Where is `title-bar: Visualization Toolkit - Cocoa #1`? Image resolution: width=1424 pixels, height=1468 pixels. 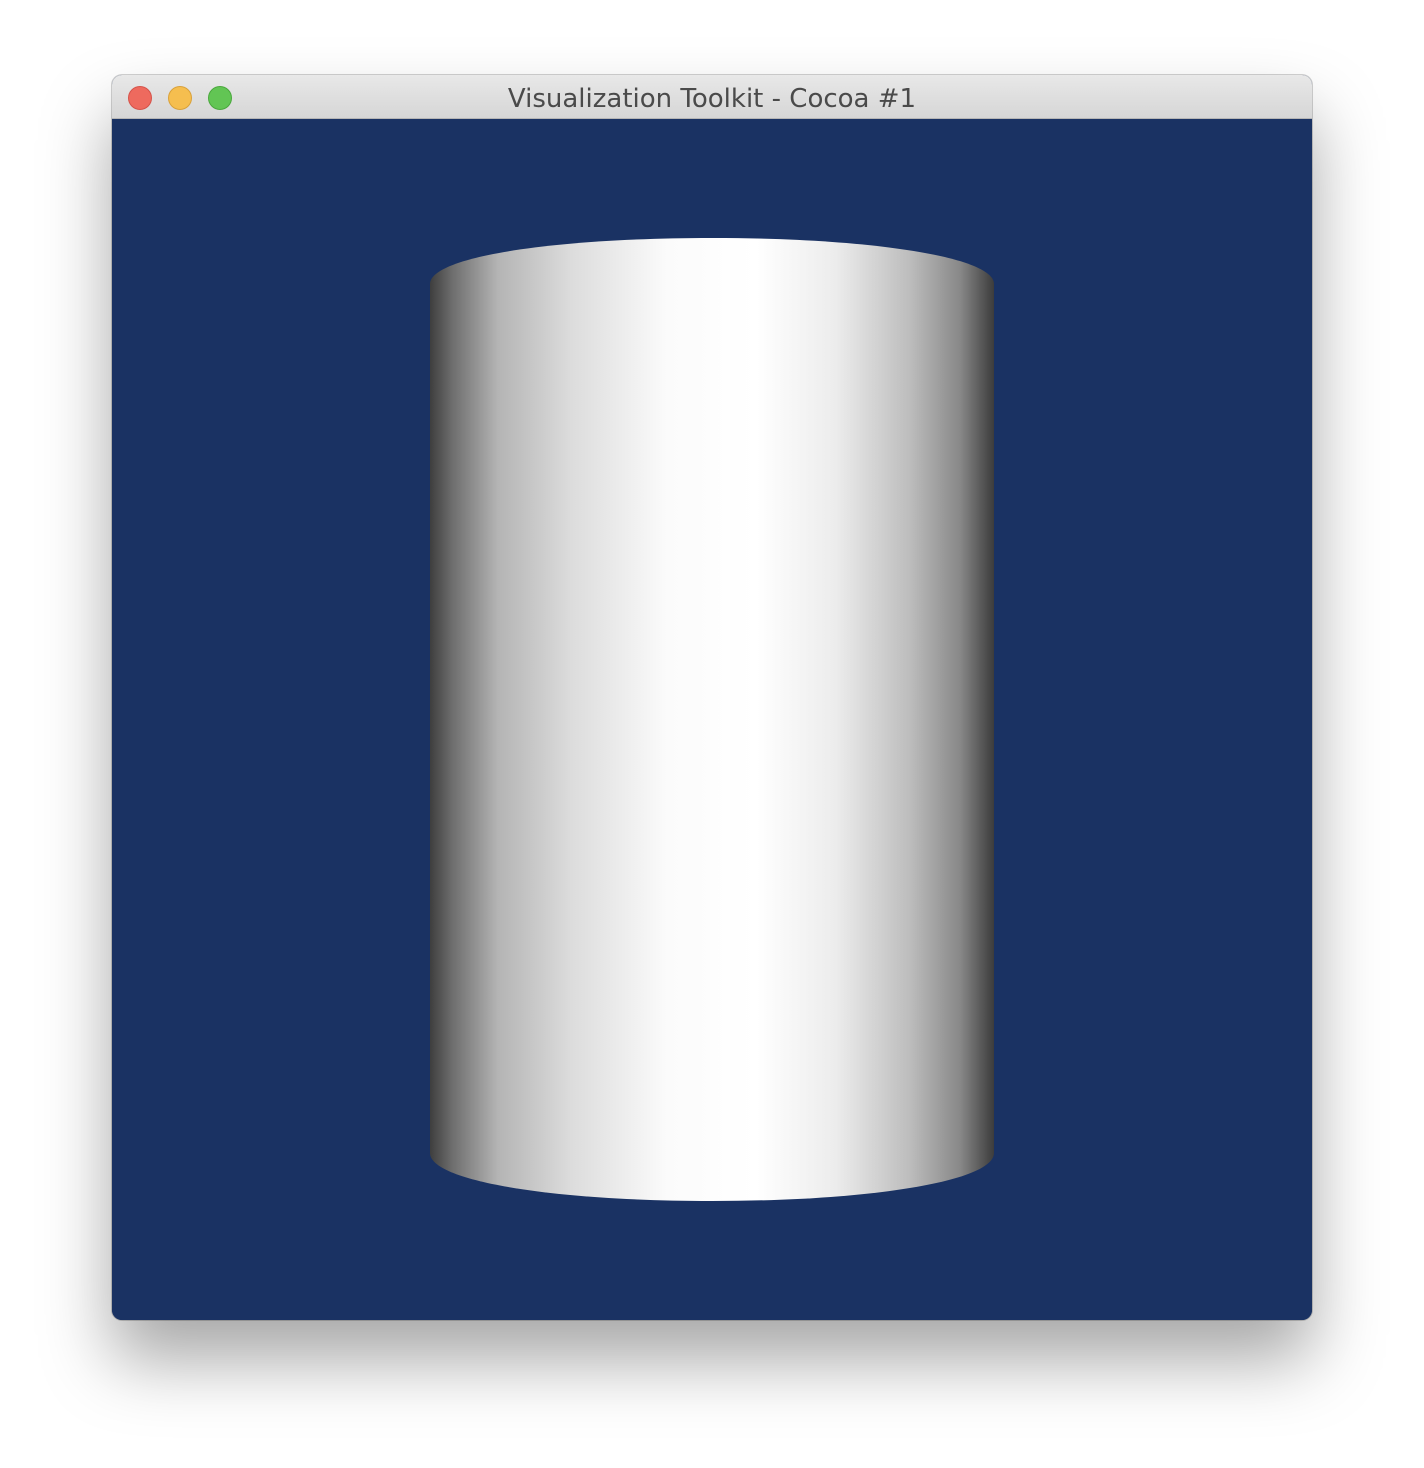
title-bar: Visualization Toolkit - Cocoa #1 is located at coordinates (712, 97).